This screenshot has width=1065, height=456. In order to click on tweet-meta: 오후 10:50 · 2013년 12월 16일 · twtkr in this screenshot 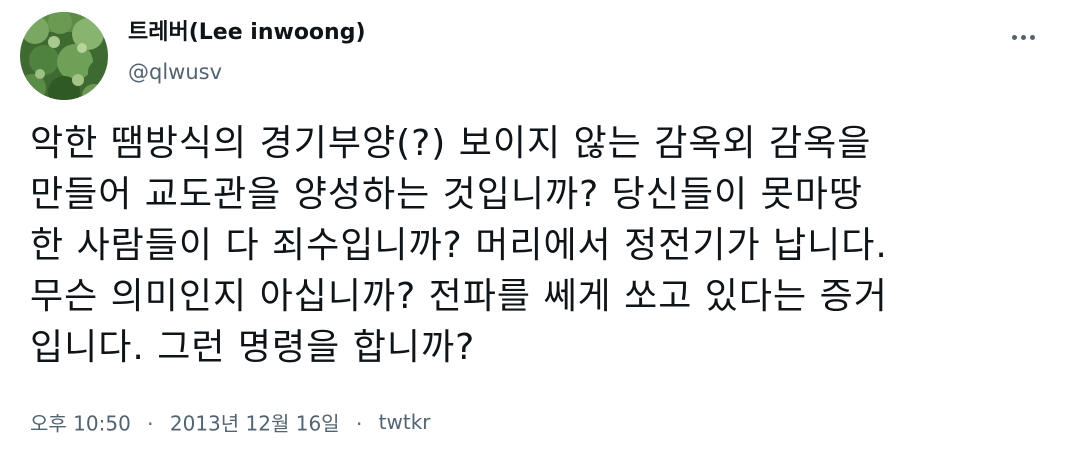, I will do `click(230, 423)`.